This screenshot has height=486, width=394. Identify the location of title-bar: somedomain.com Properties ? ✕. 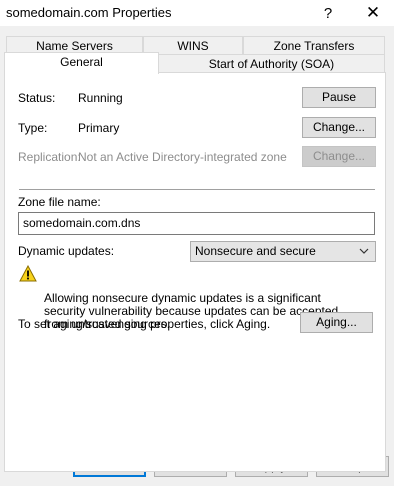
(197, 13).